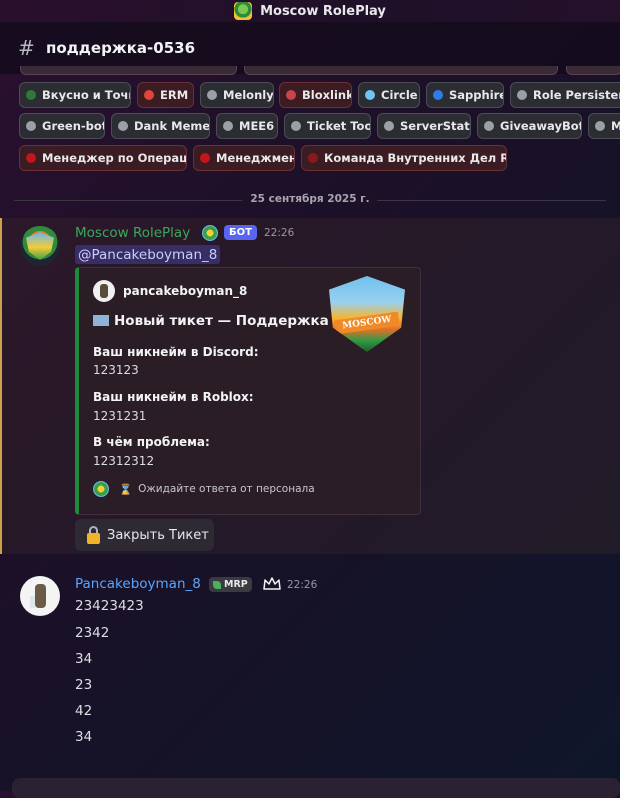  I want to click on role-tag-label: Вкусно и Точка, so click(86, 95).